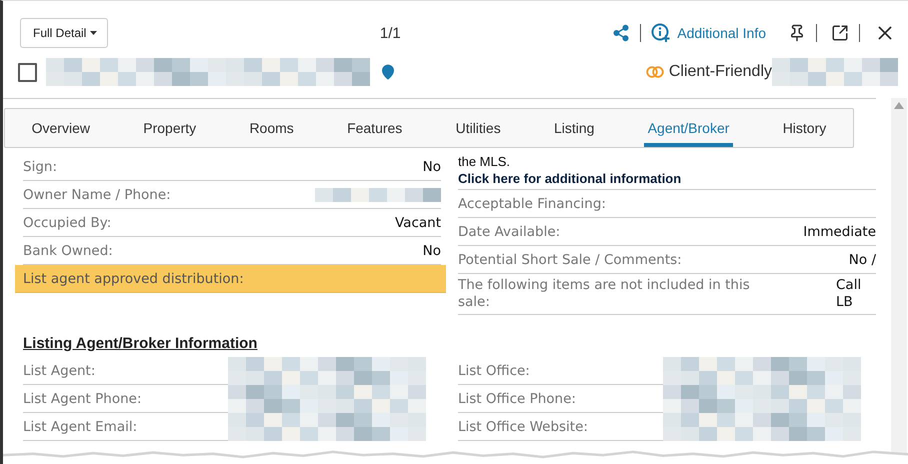  I want to click on tab: Features, so click(374, 128).